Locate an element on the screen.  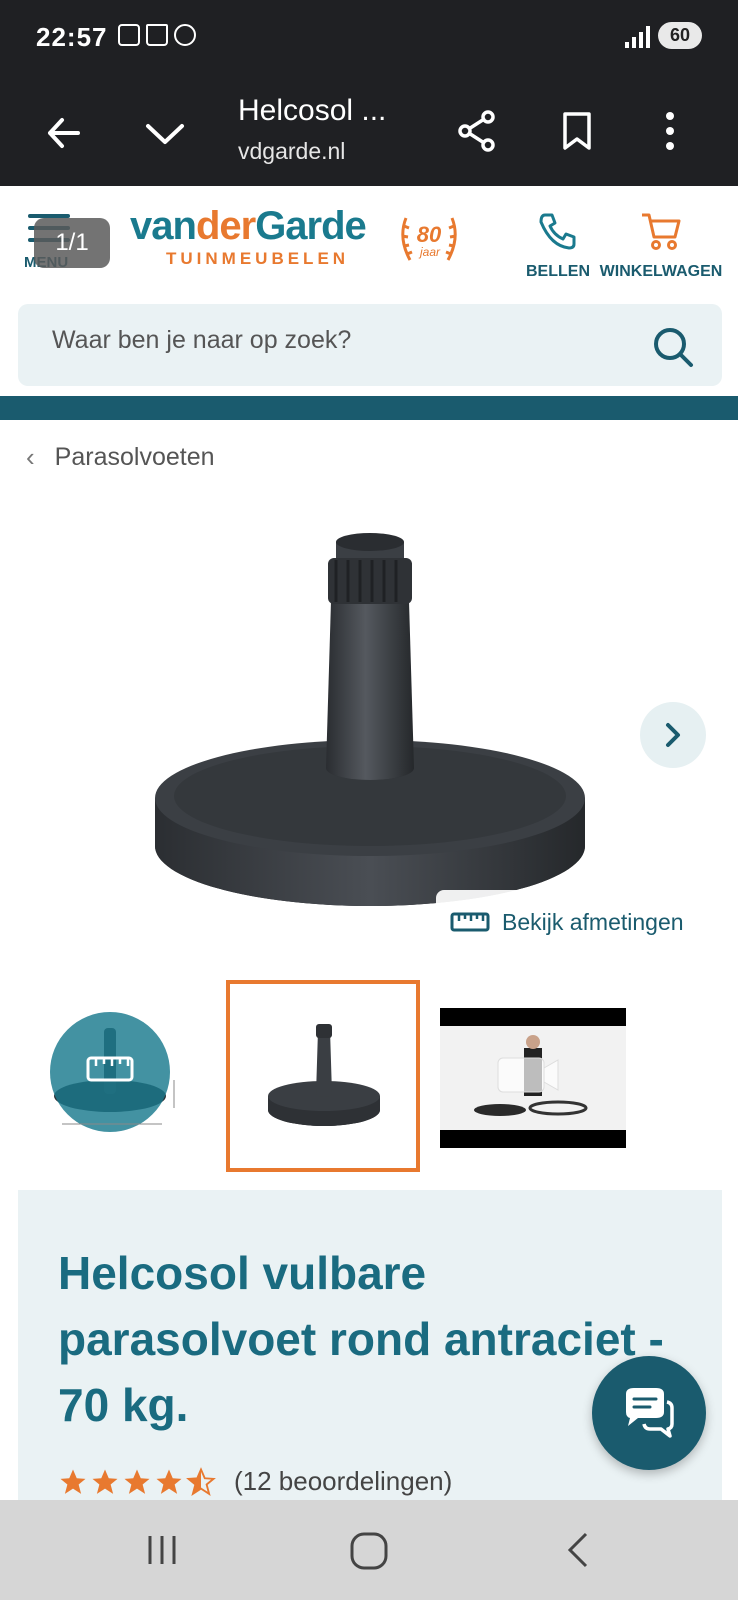
system-nav-bar is located at coordinates (369, 1550).